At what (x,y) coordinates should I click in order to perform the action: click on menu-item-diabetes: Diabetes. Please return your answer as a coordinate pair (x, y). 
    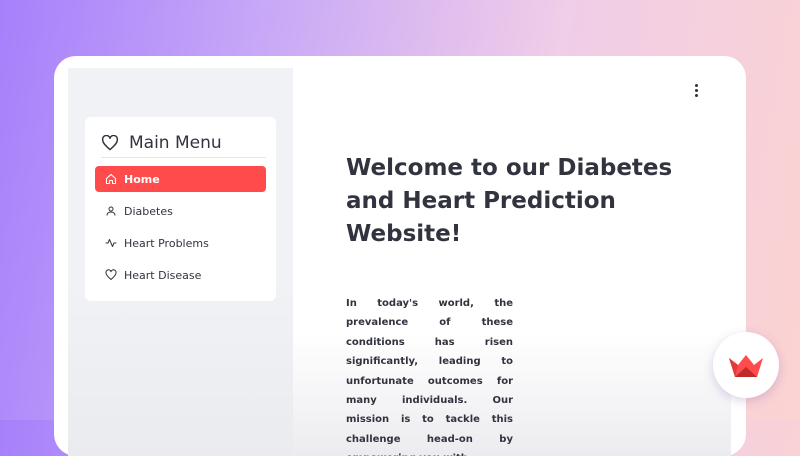
    Looking at the image, I should click on (180, 211).